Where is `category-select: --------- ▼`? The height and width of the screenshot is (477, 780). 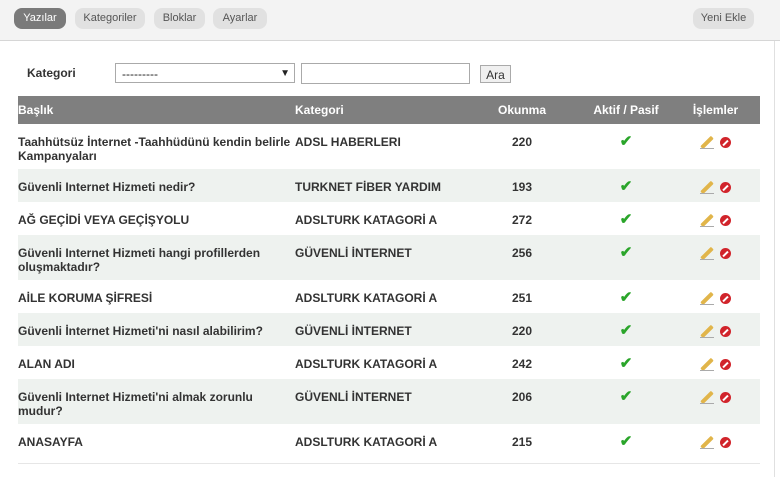
category-select: --------- ▼ is located at coordinates (205, 73).